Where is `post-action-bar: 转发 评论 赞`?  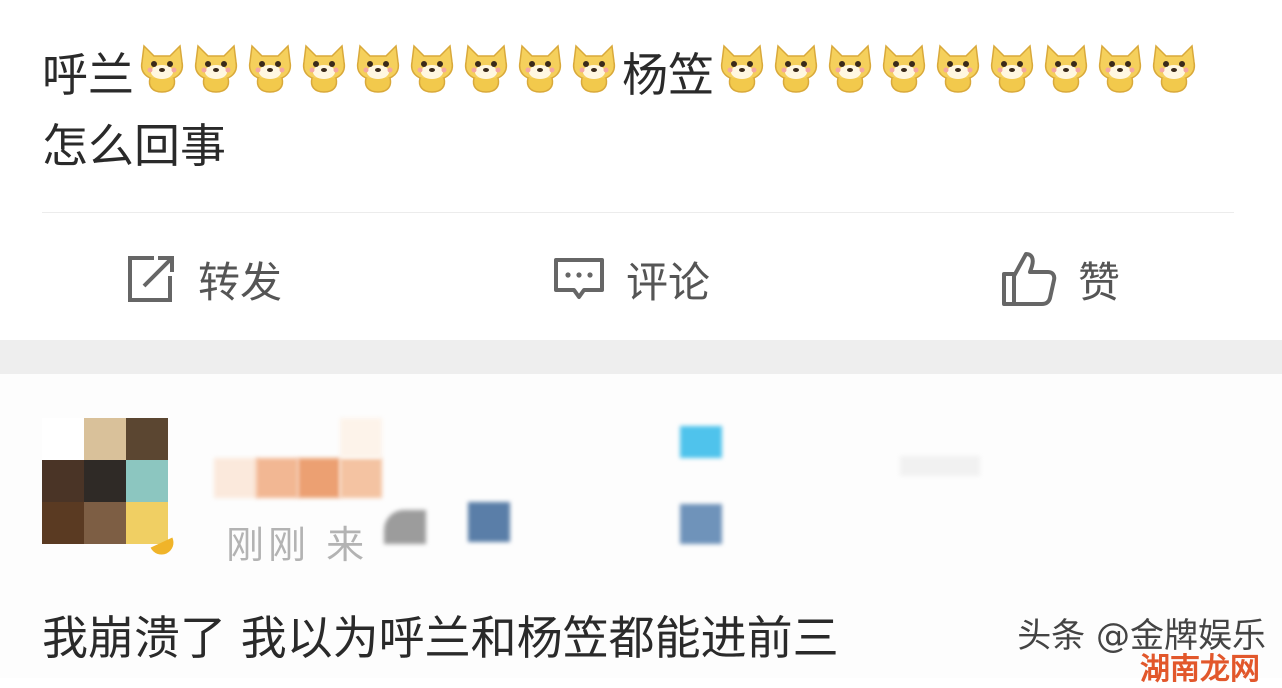 post-action-bar: 转发 评论 赞 is located at coordinates (641, 279).